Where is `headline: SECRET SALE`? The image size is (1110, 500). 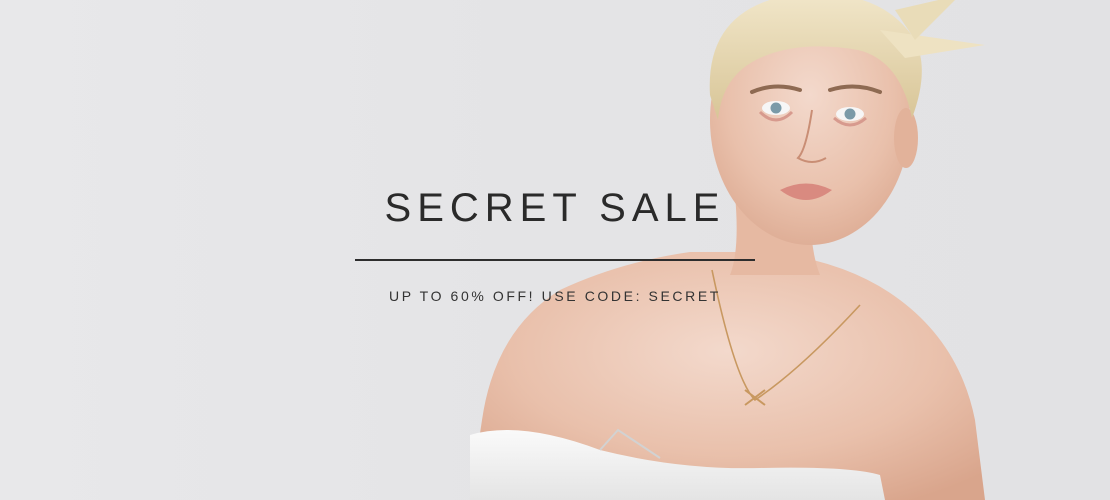
headline: SECRET SALE is located at coordinates (555, 208).